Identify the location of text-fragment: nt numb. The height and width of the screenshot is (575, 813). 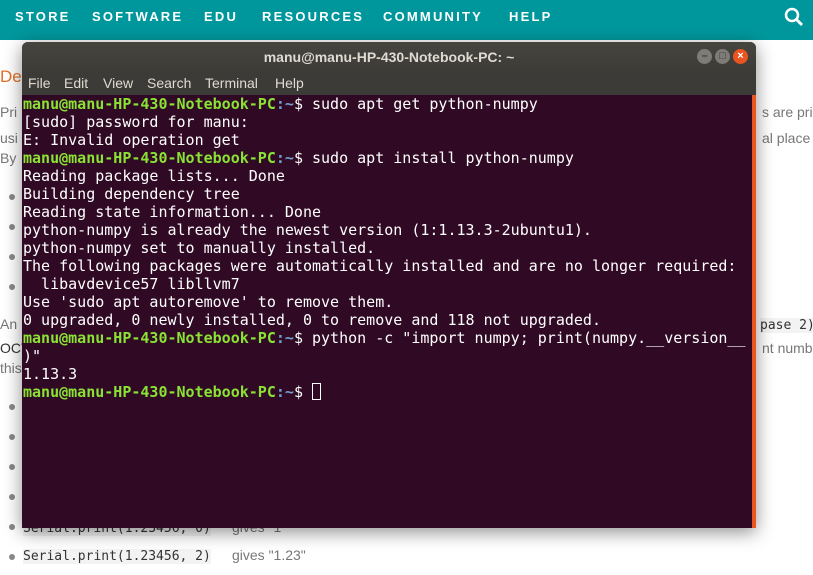
(787, 348).